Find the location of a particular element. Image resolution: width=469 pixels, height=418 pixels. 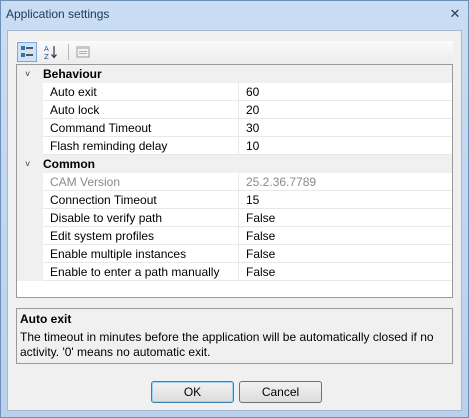

property-grid-toolbar: A Z is located at coordinates (234, 52).